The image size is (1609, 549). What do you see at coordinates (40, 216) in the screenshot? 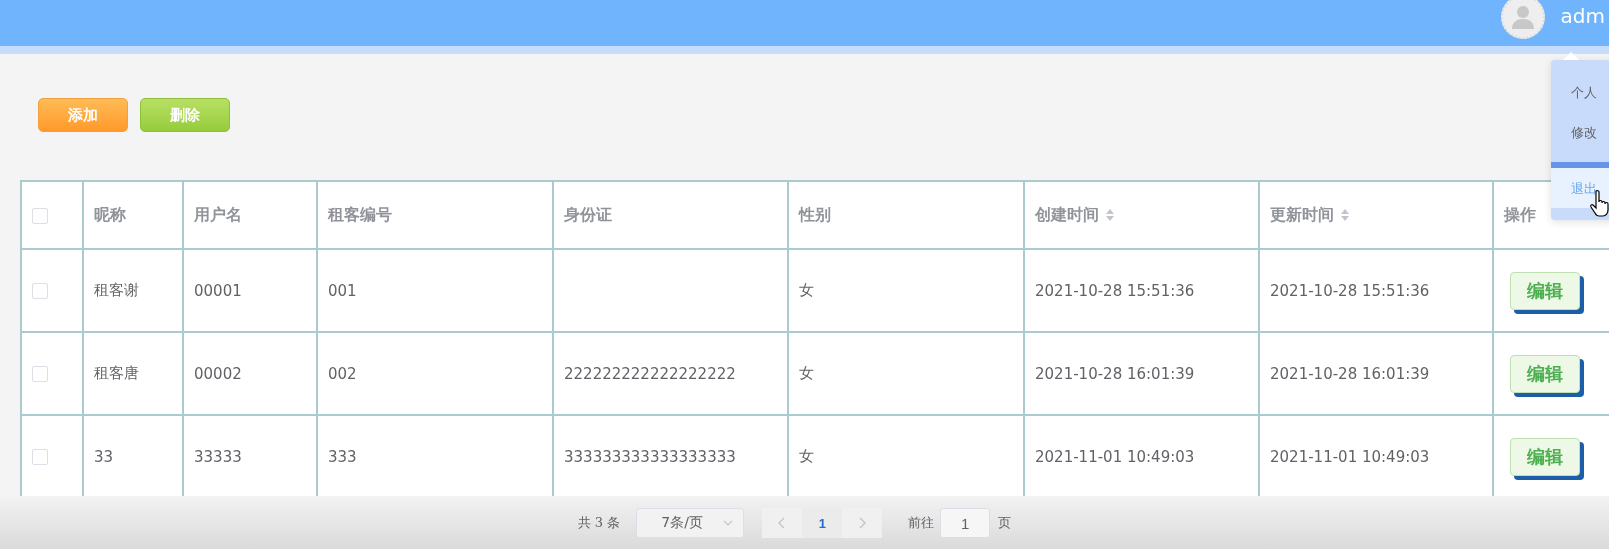
I see `select-all-checkbox` at bounding box center [40, 216].